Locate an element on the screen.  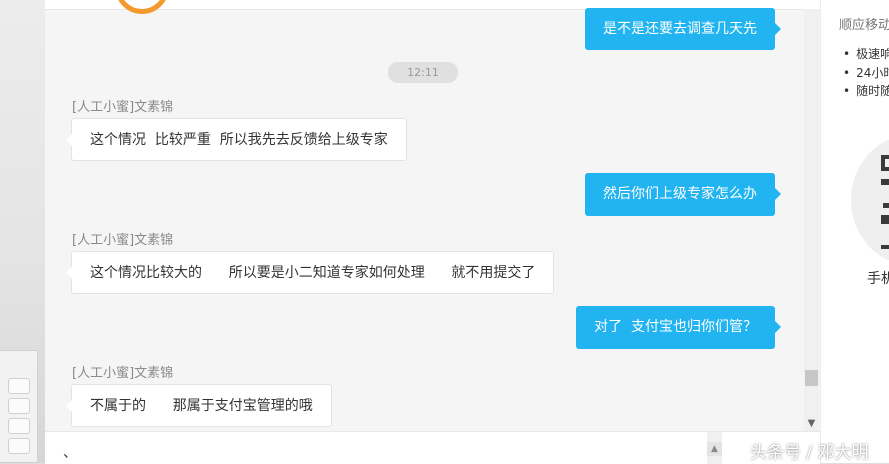
message-outgoing: 是不是还要去调查几天先 is located at coordinates (683, 29).